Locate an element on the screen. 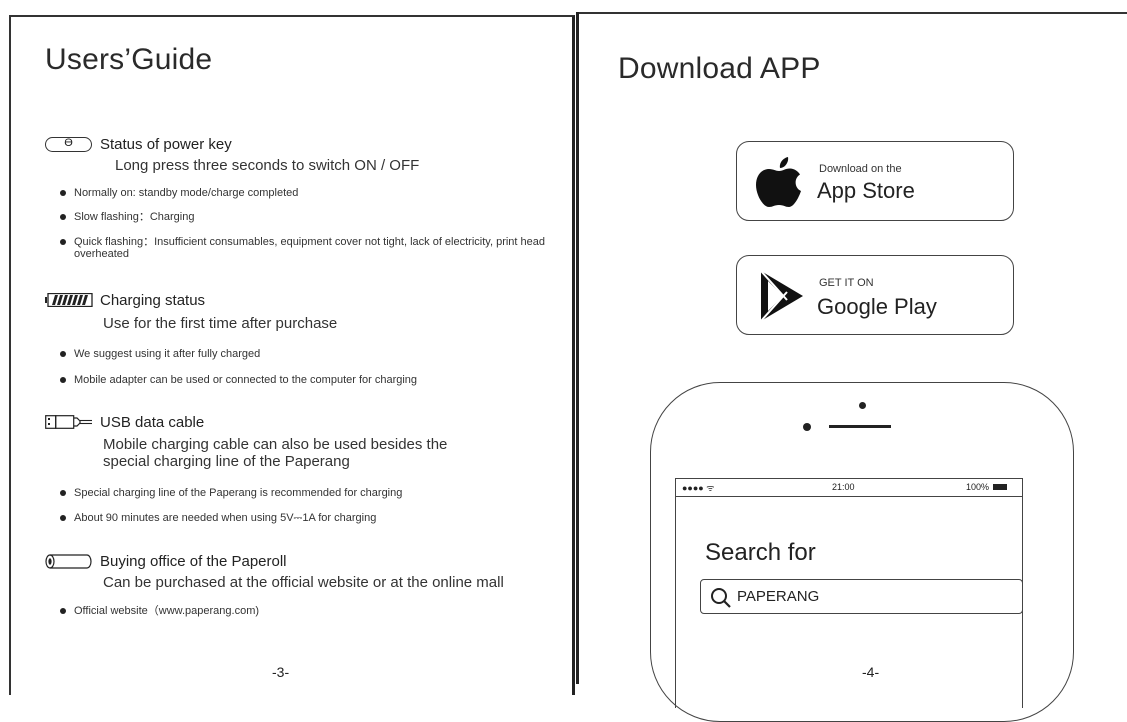 This screenshot has width=1127, height=722. power-key-icon: ϴ is located at coordinates (68, 144).